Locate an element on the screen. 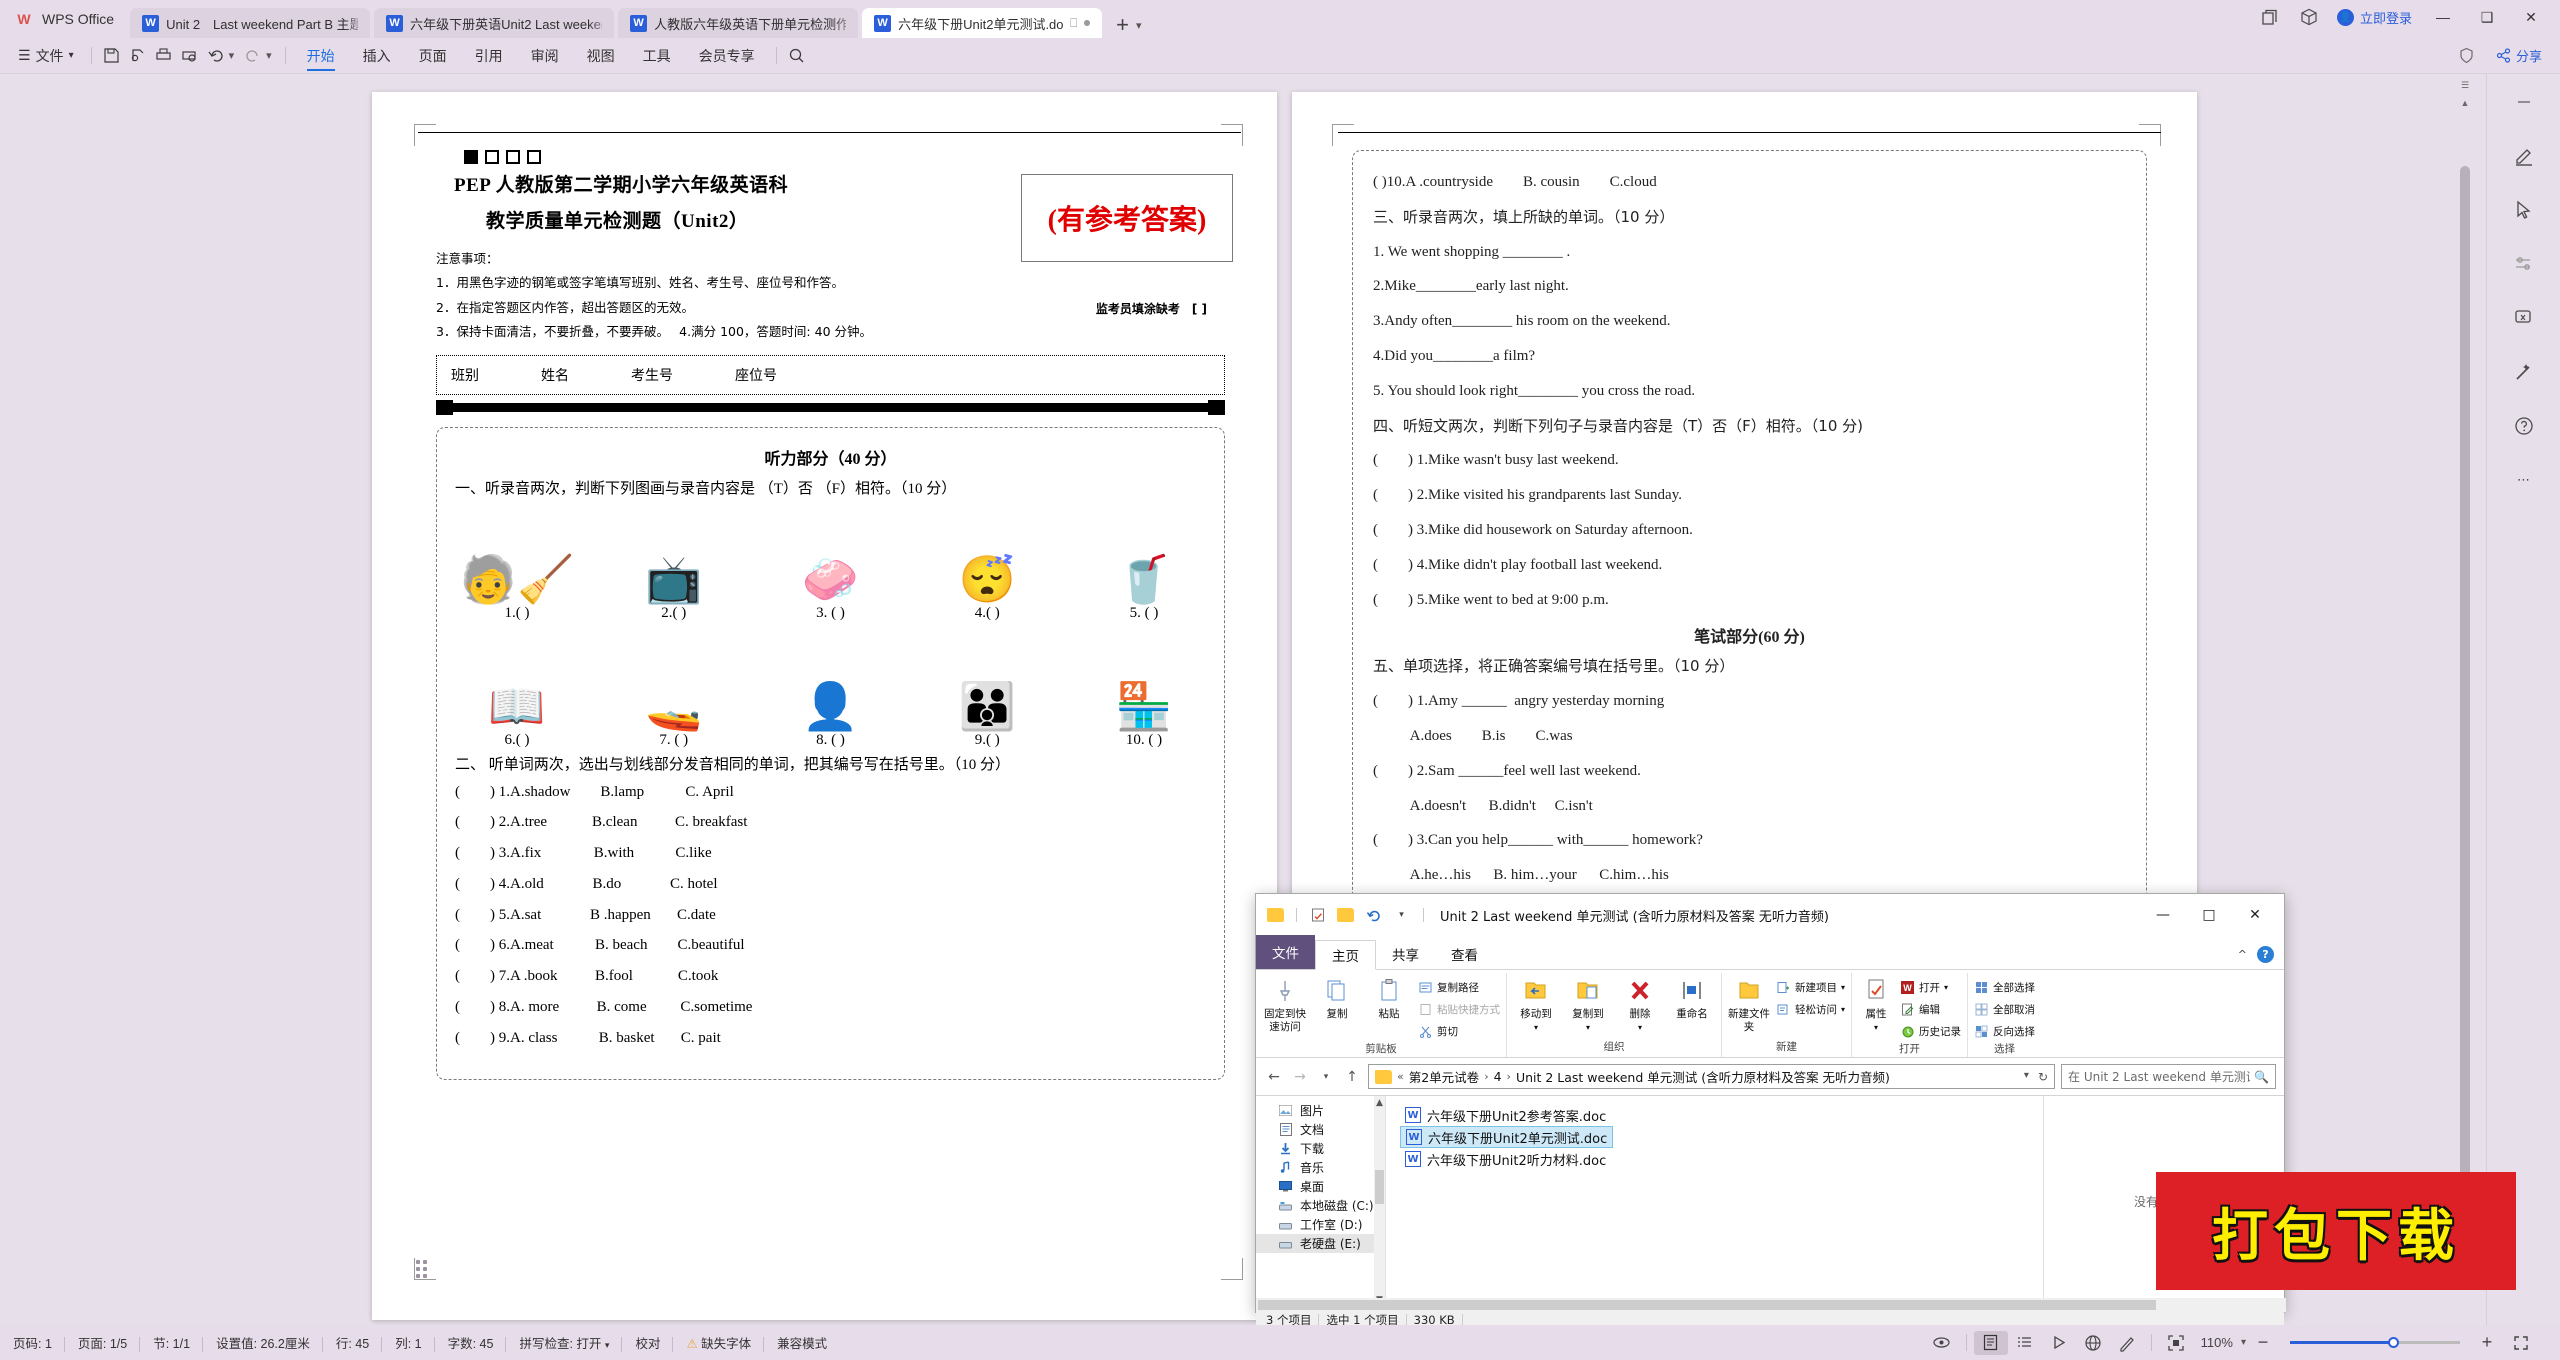 This screenshot has width=2560, height=1360. ribbon-tab-page: 页面 is located at coordinates (433, 56).